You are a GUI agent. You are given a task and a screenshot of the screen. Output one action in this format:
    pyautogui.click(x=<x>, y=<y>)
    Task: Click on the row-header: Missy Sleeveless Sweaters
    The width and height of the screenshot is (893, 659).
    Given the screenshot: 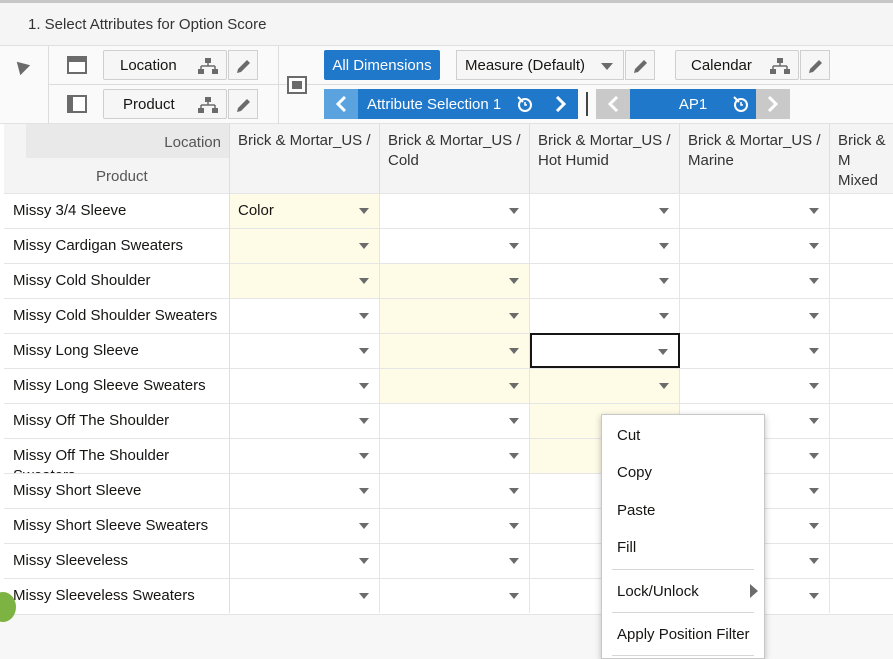 What is the action you would take?
    pyautogui.click(x=117, y=595)
    